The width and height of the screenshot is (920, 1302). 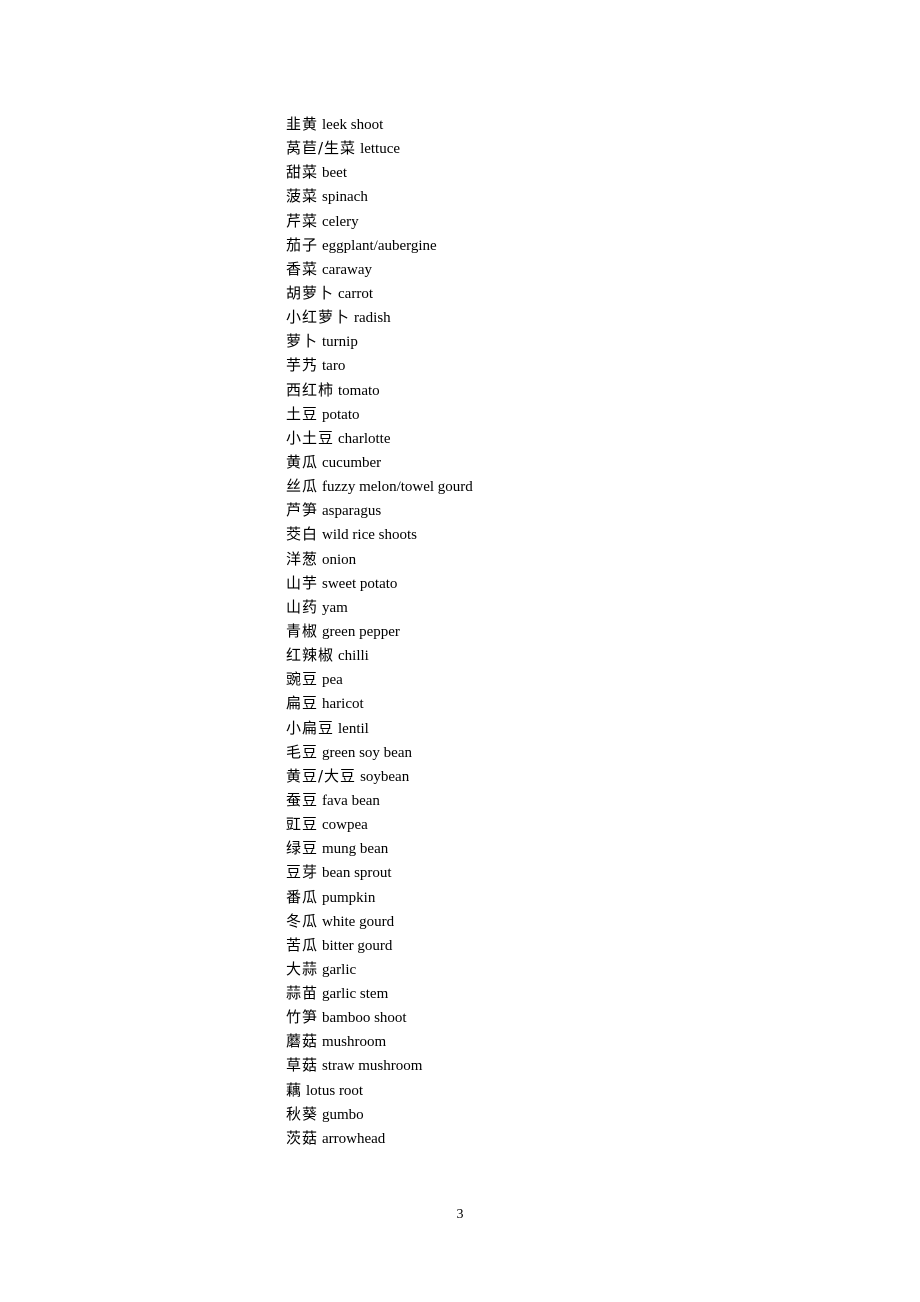 I want to click on chinese-term: 红辣椒, so click(x=310, y=655).